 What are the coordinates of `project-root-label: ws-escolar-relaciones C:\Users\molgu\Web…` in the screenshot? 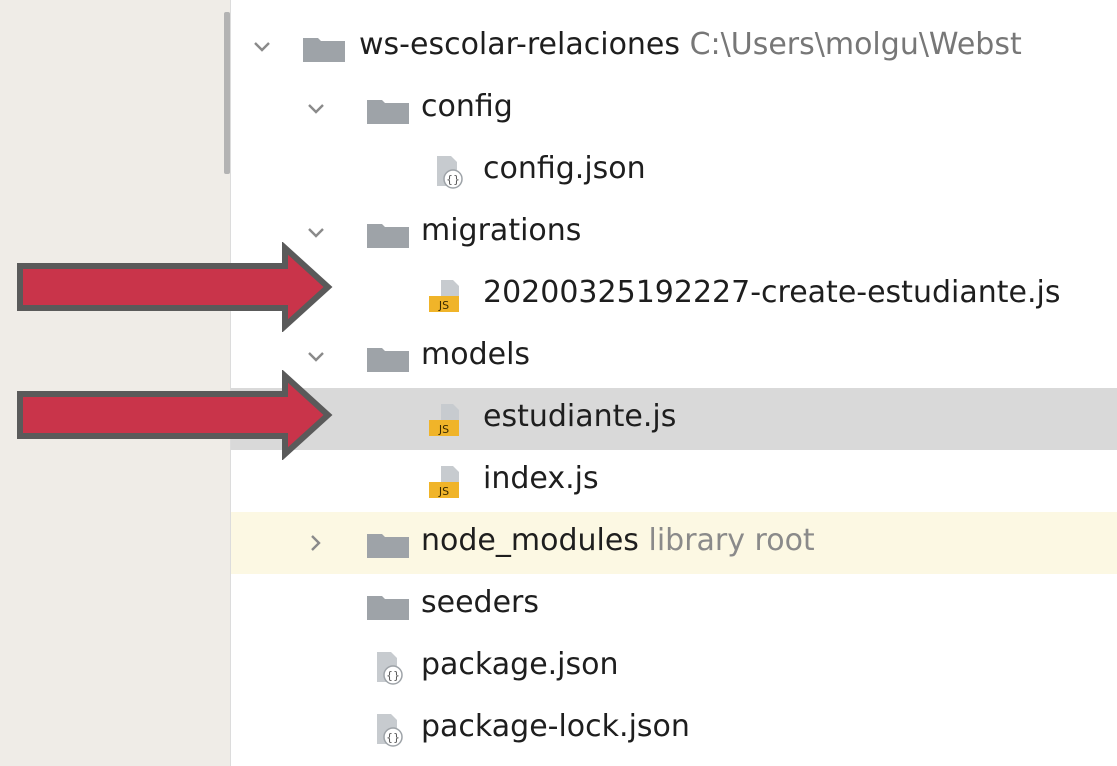 It's located at (690, 44).